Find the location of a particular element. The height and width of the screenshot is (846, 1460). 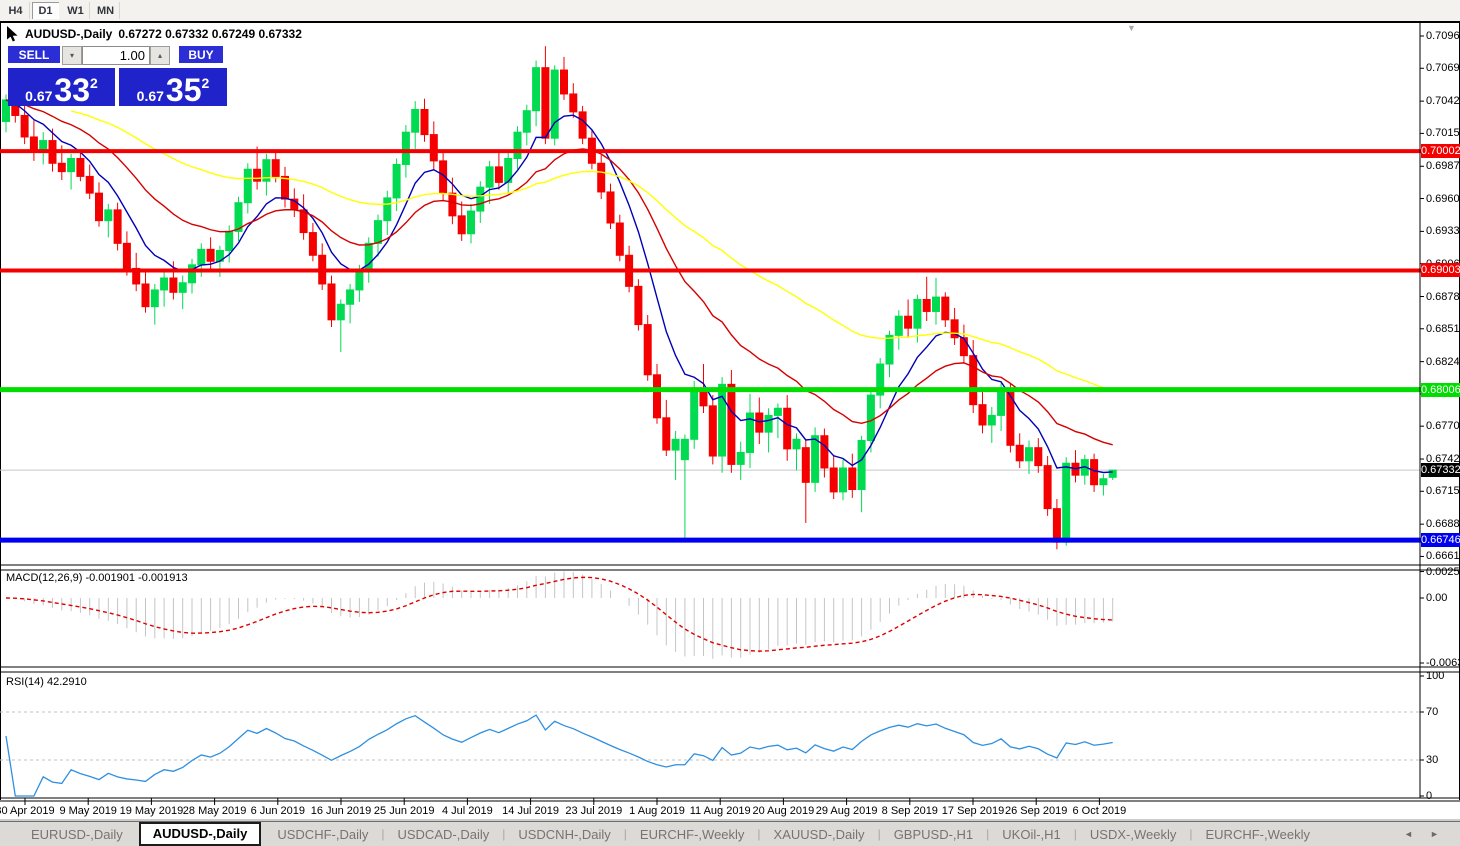

volume-increase-button: ▴ is located at coordinates (160, 55).